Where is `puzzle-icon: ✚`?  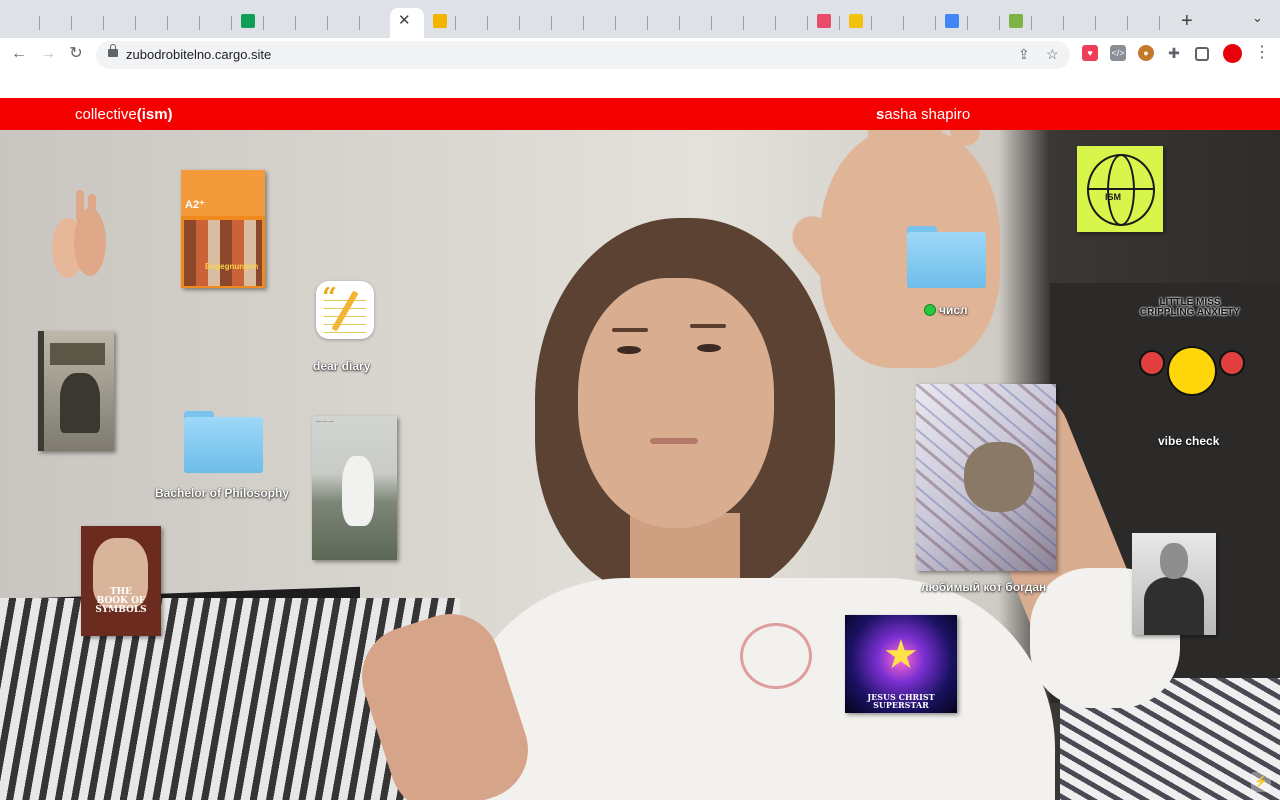
puzzle-icon: ✚ is located at coordinates (1174, 53).